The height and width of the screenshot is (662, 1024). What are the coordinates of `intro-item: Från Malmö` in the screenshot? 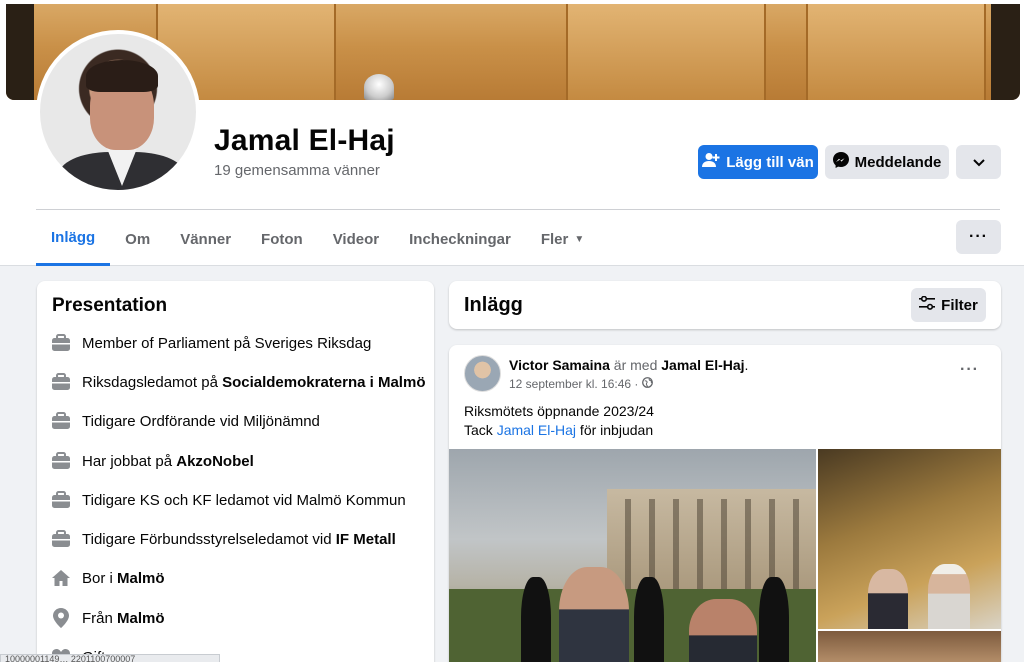 It's located at (108, 618).